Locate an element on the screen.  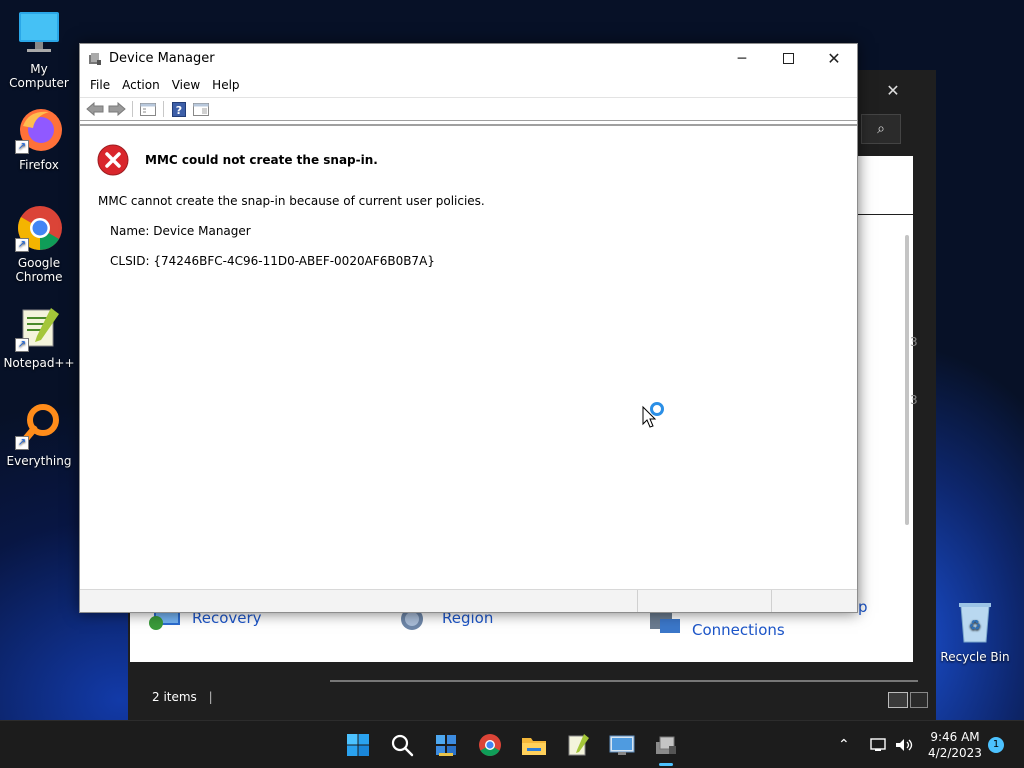
background-panel-strip is located at coordinates (885, 185).